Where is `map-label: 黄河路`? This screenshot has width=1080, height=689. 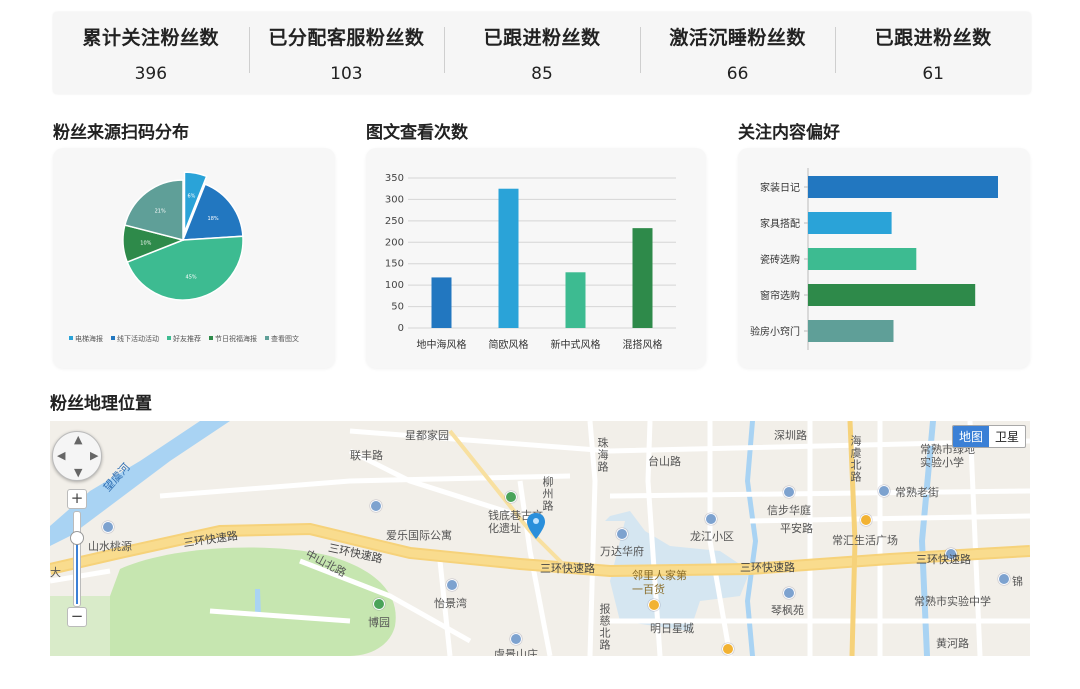
map-label: 黄河路 is located at coordinates (952, 643).